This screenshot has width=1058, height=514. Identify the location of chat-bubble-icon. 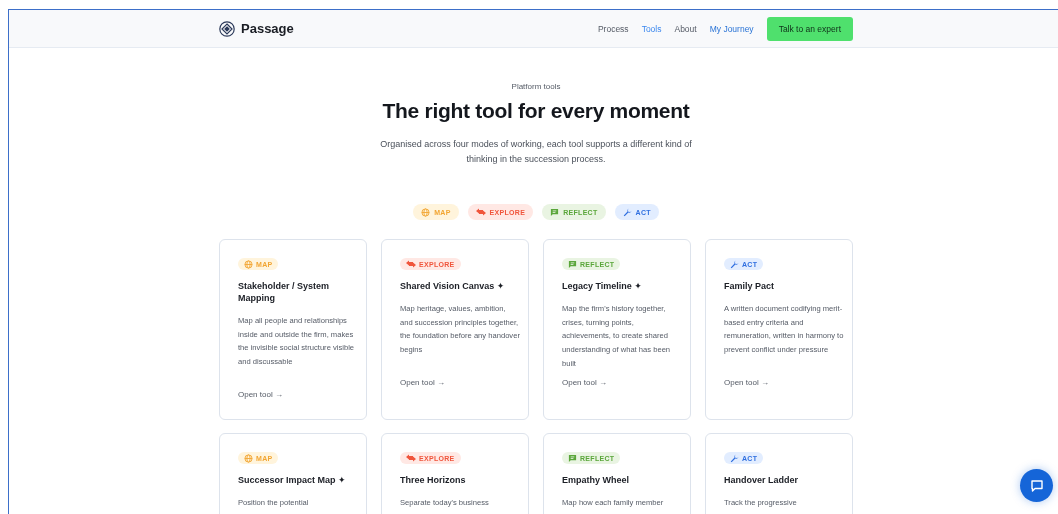
(1036, 485).